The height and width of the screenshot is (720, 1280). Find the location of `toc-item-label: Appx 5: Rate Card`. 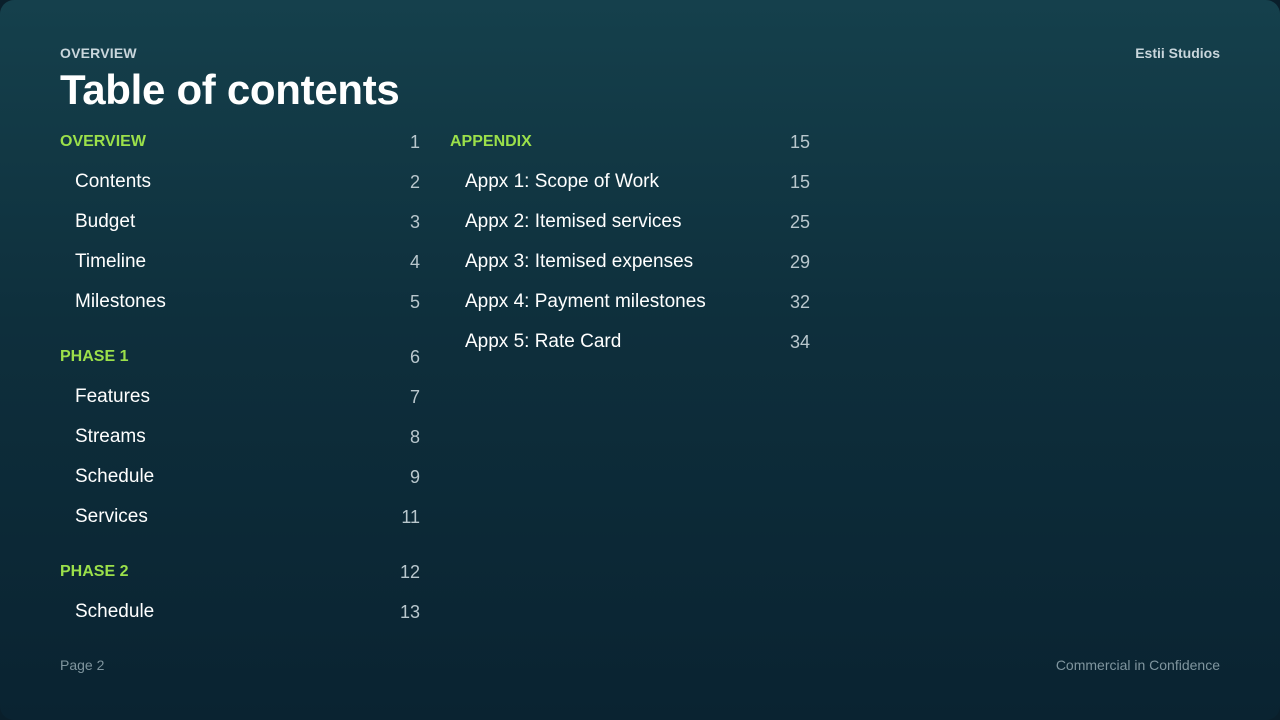

toc-item-label: Appx 5: Rate Card is located at coordinates (543, 341).